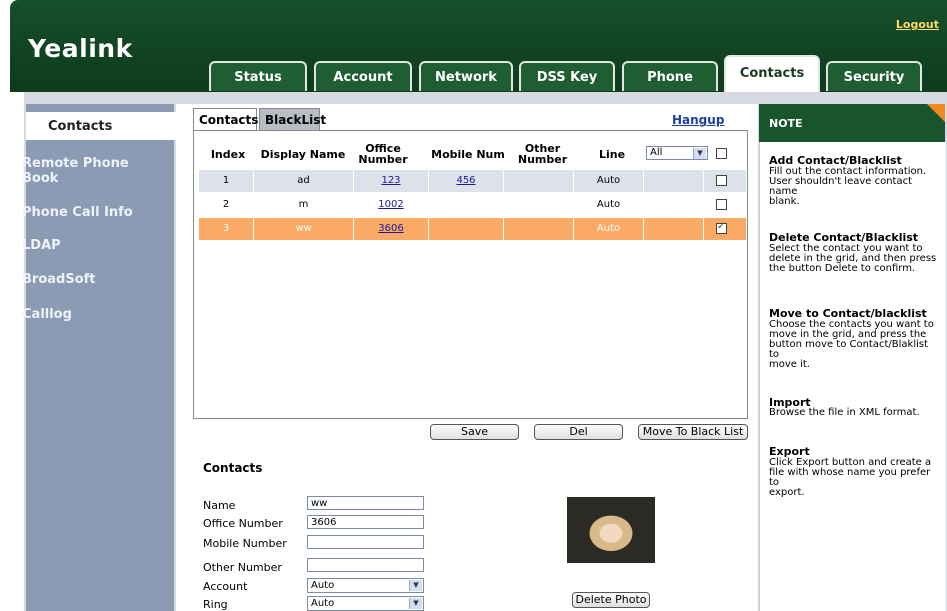 This screenshot has width=947, height=611. Describe the element at coordinates (578, 432) in the screenshot. I see `delete-button: Del` at that location.